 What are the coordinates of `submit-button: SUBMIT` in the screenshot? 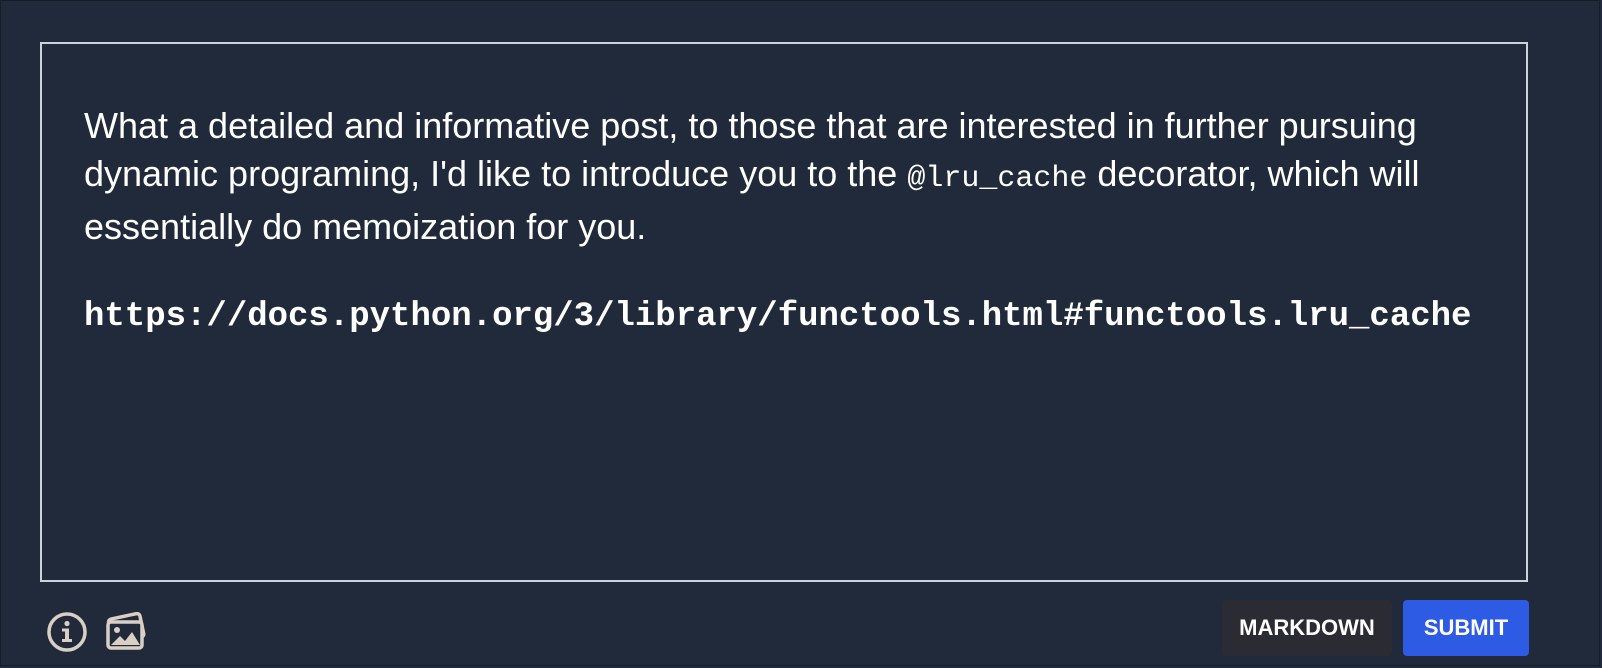 It's located at (1466, 628).